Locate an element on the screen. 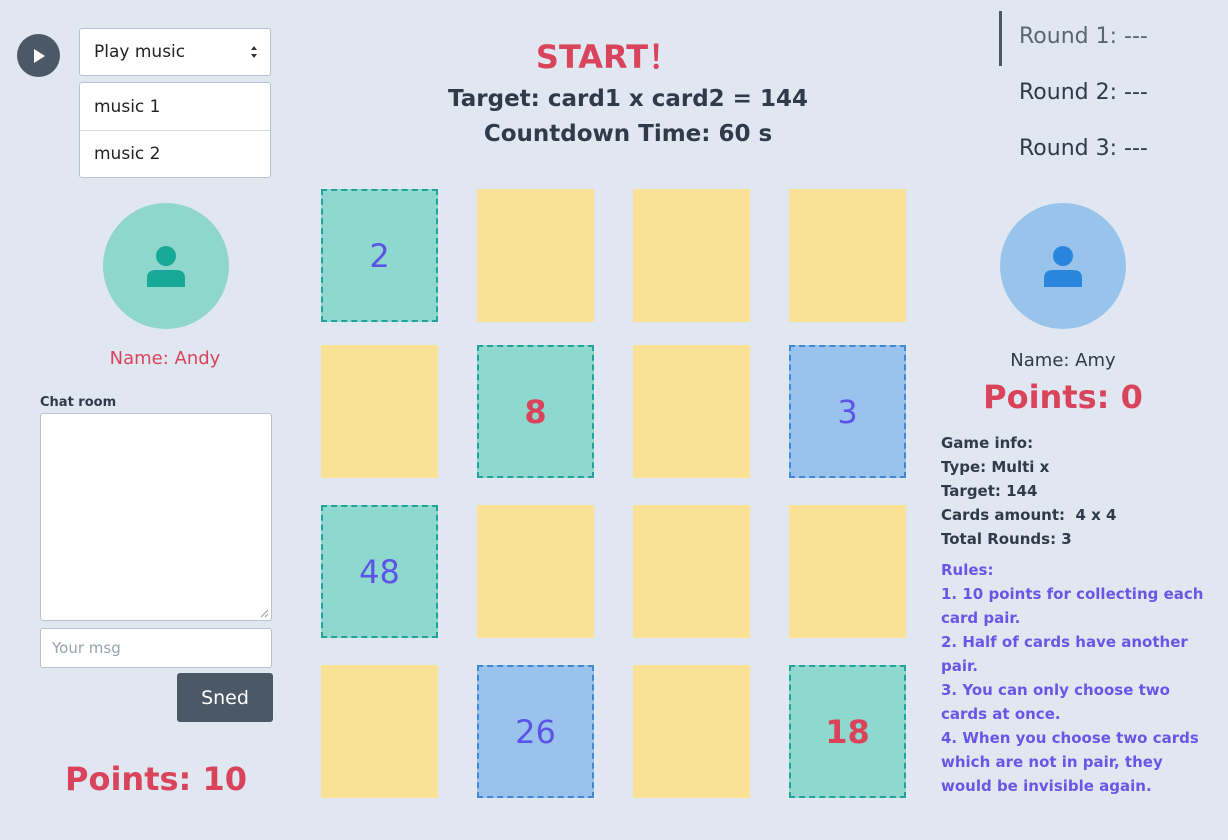 The width and height of the screenshot is (1228, 840). music-select-value: Play music is located at coordinates (140, 52).